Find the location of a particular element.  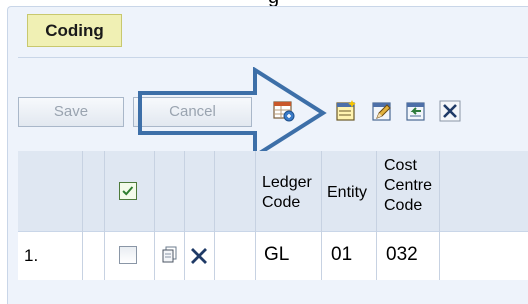

cell-entity: 01 is located at coordinates (341, 255).